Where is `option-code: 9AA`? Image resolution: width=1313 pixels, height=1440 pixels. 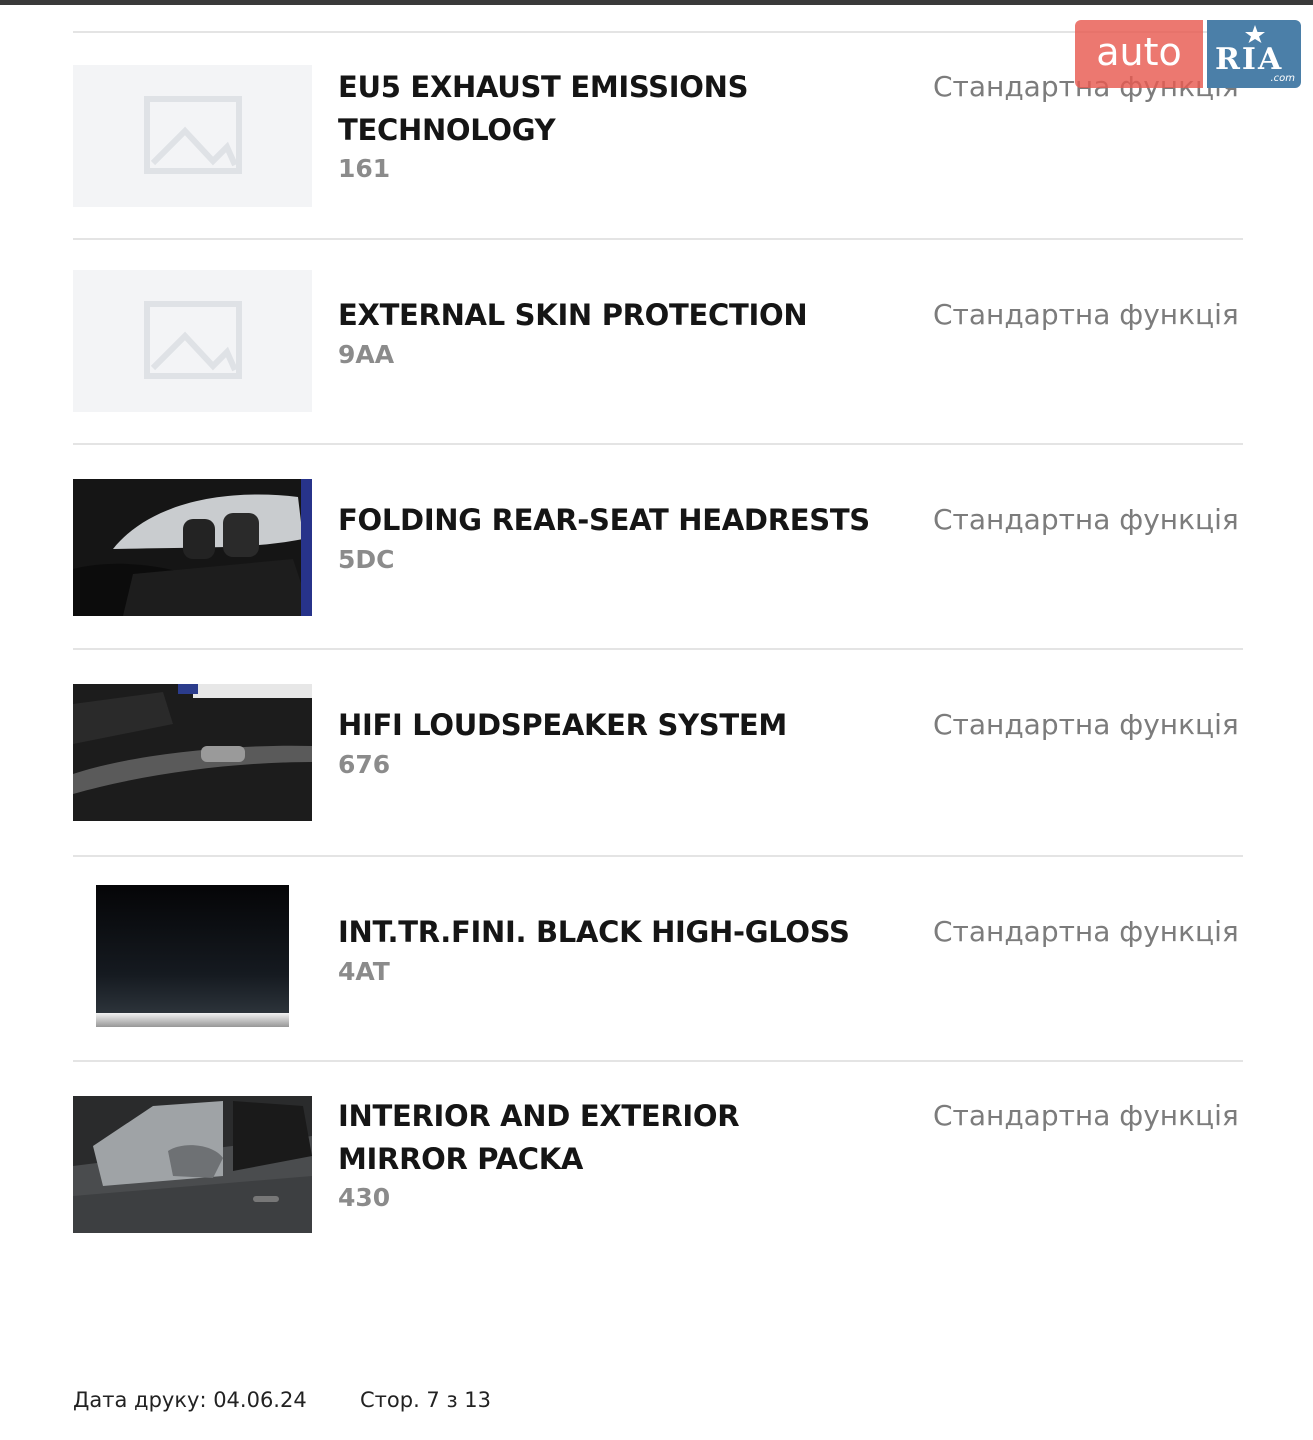 option-code: 9AA is located at coordinates (366, 354).